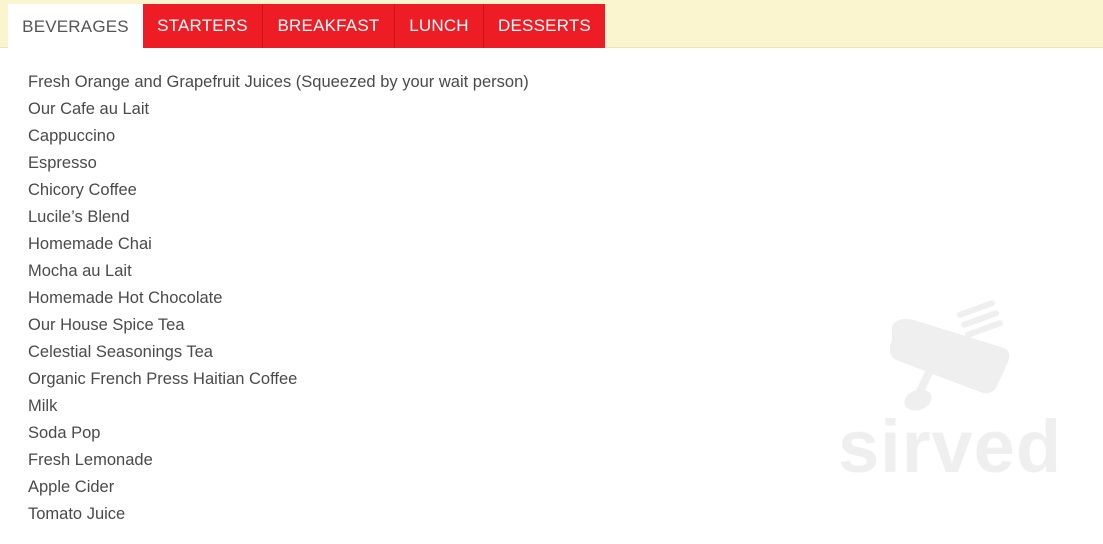  Describe the element at coordinates (64, 433) in the screenshot. I see `menu-item: Soda Pop` at that location.